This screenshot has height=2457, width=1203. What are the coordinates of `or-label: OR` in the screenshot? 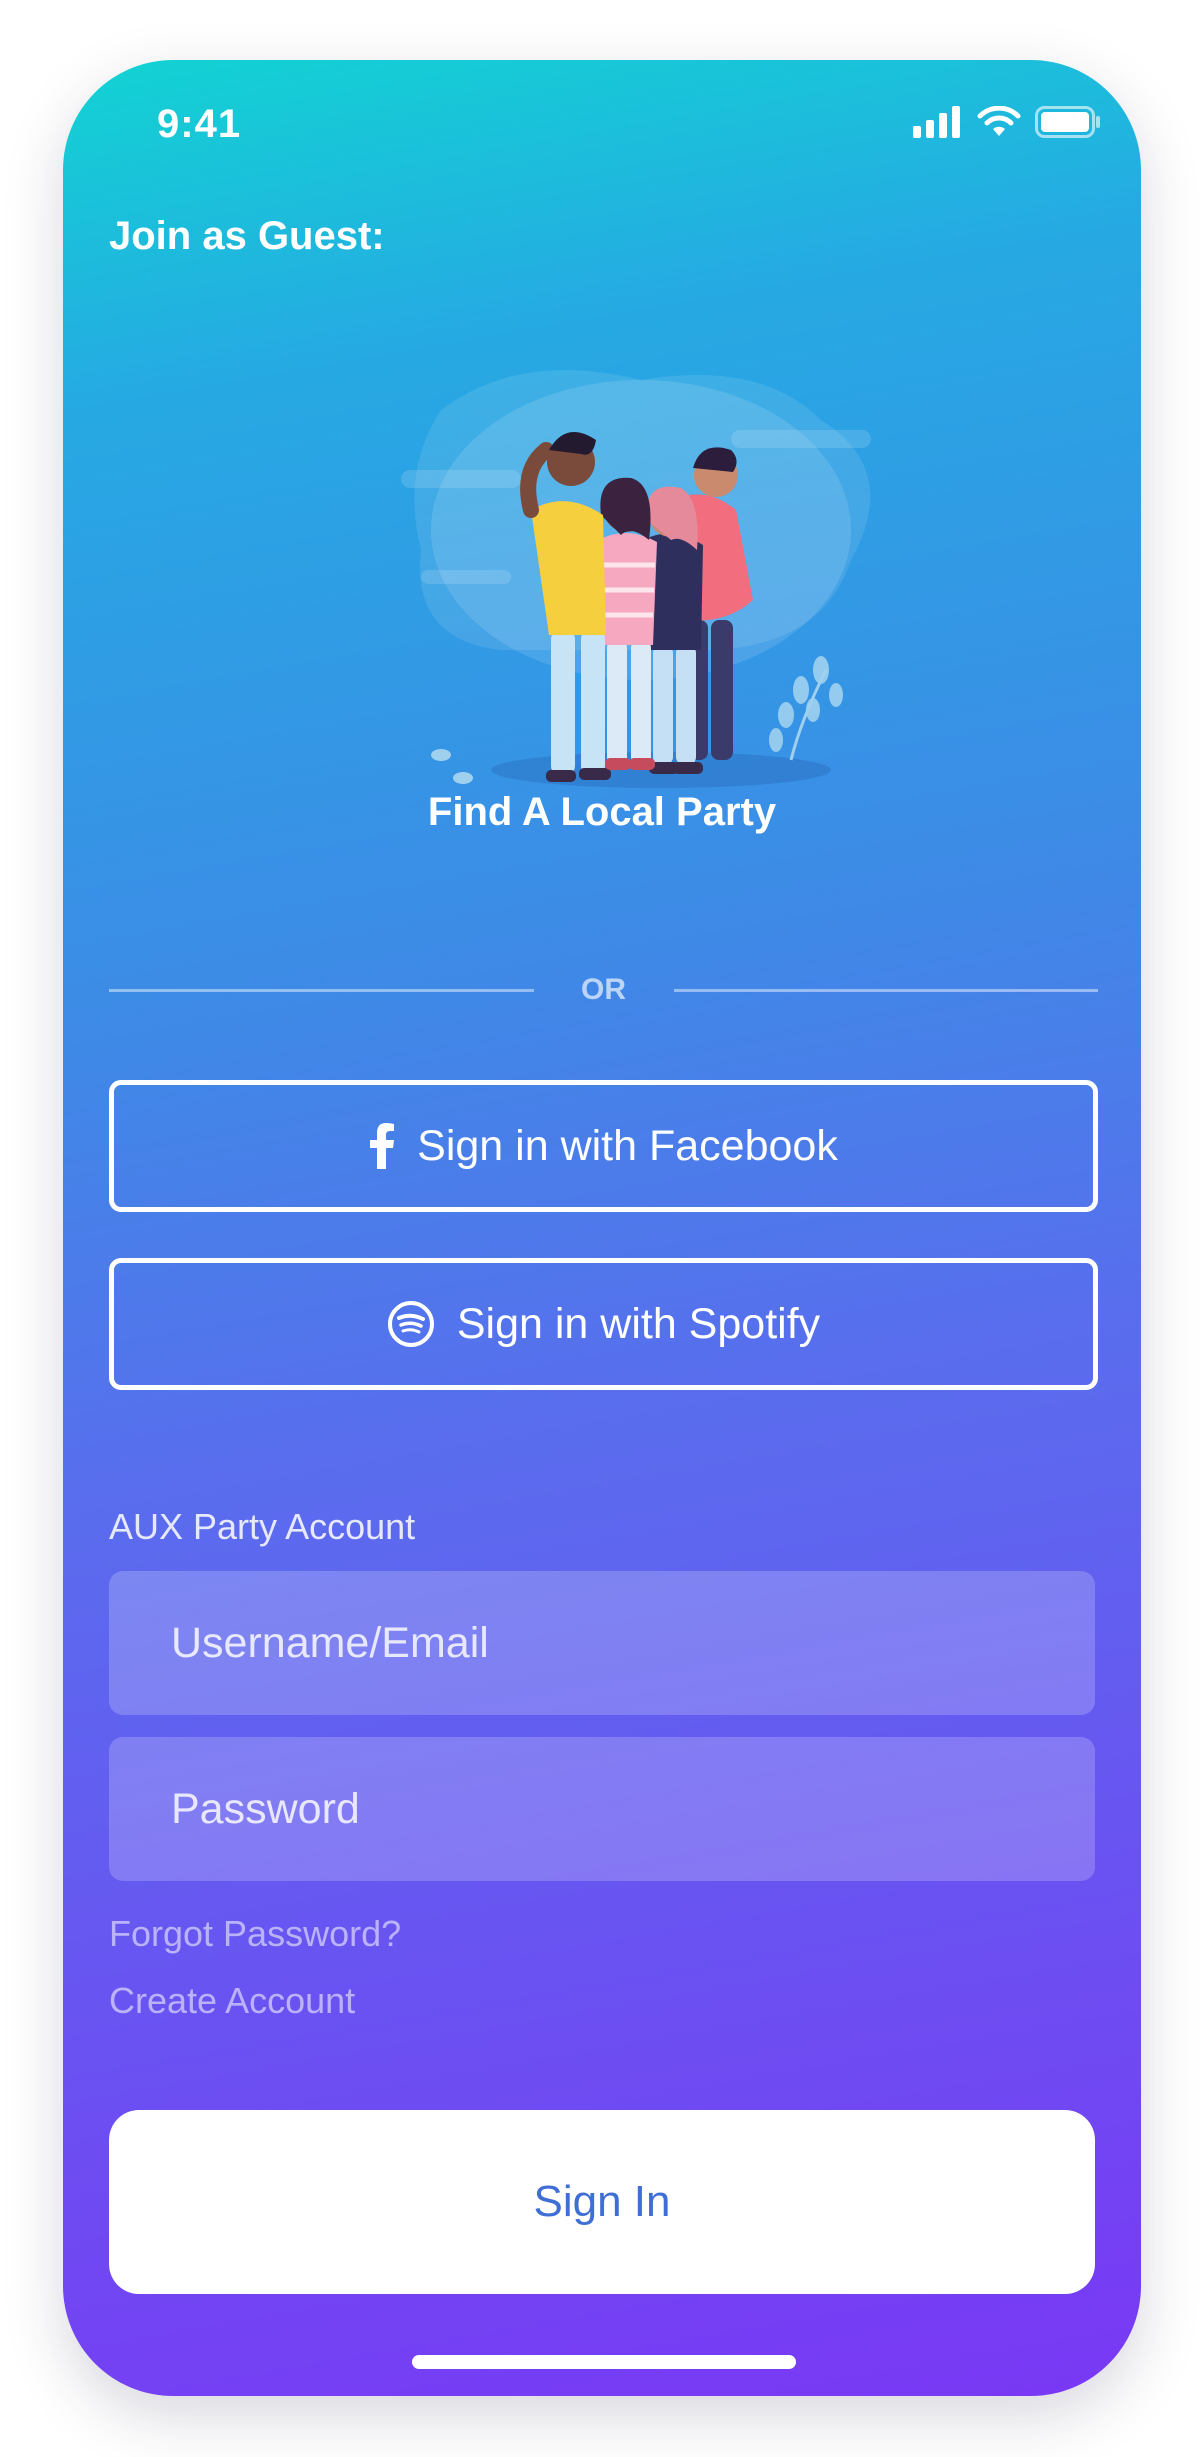 It's located at (603, 989).